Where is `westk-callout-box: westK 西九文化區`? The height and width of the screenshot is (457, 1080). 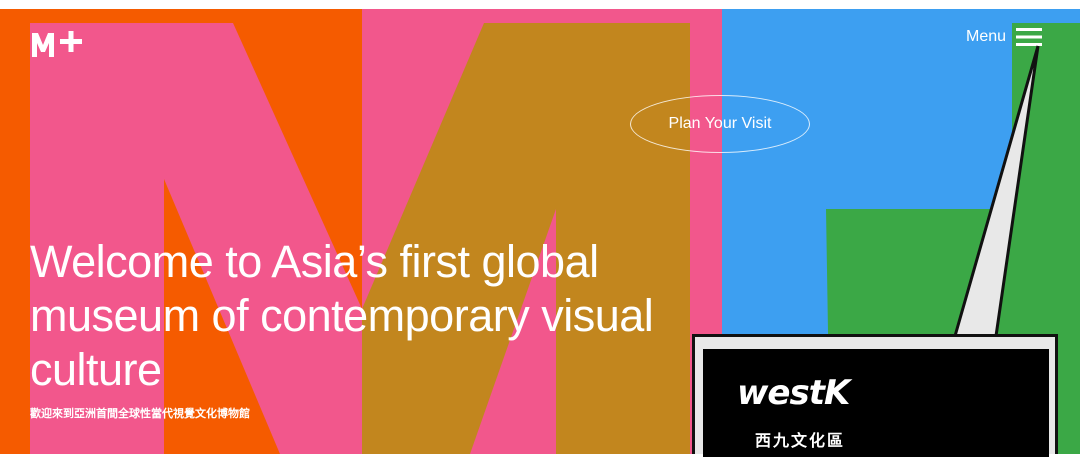
westk-callout-box: westK 西九文化區 is located at coordinates (875, 395).